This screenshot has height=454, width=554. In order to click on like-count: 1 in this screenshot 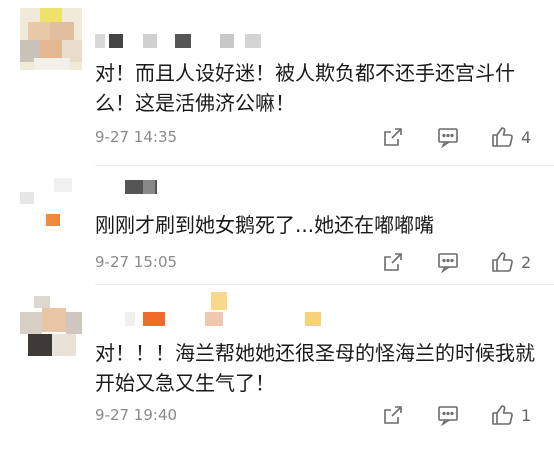, I will do `click(526, 415)`.